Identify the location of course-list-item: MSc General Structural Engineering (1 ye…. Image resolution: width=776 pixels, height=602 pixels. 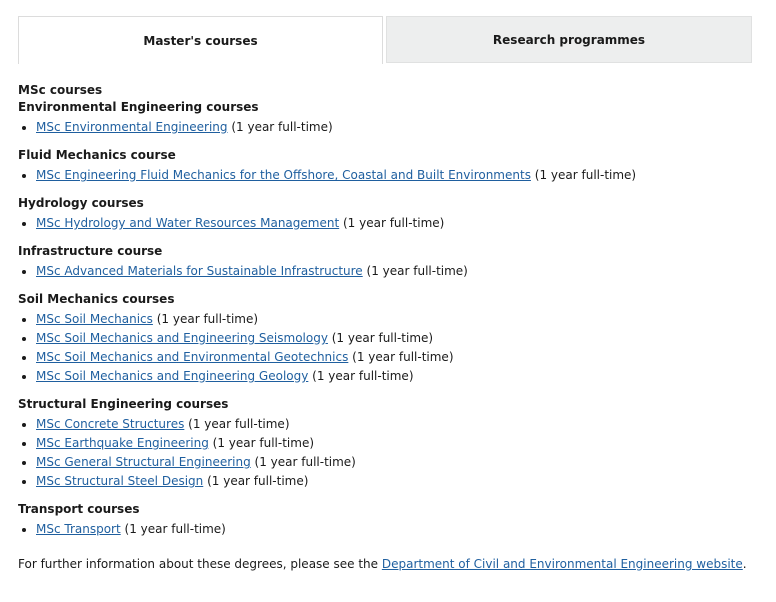
(388, 462).